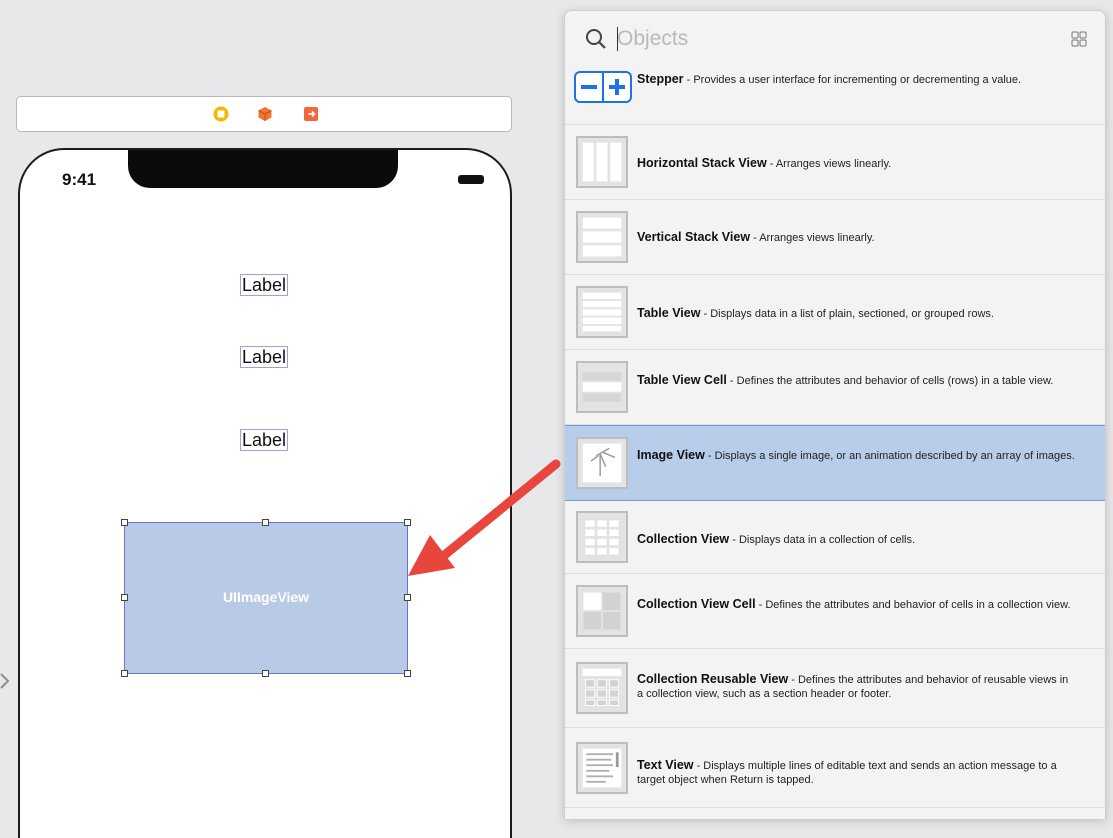 The height and width of the screenshot is (838, 1113). What do you see at coordinates (602, 463) in the screenshot?
I see `image-view-icon` at bounding box center [602, 463].